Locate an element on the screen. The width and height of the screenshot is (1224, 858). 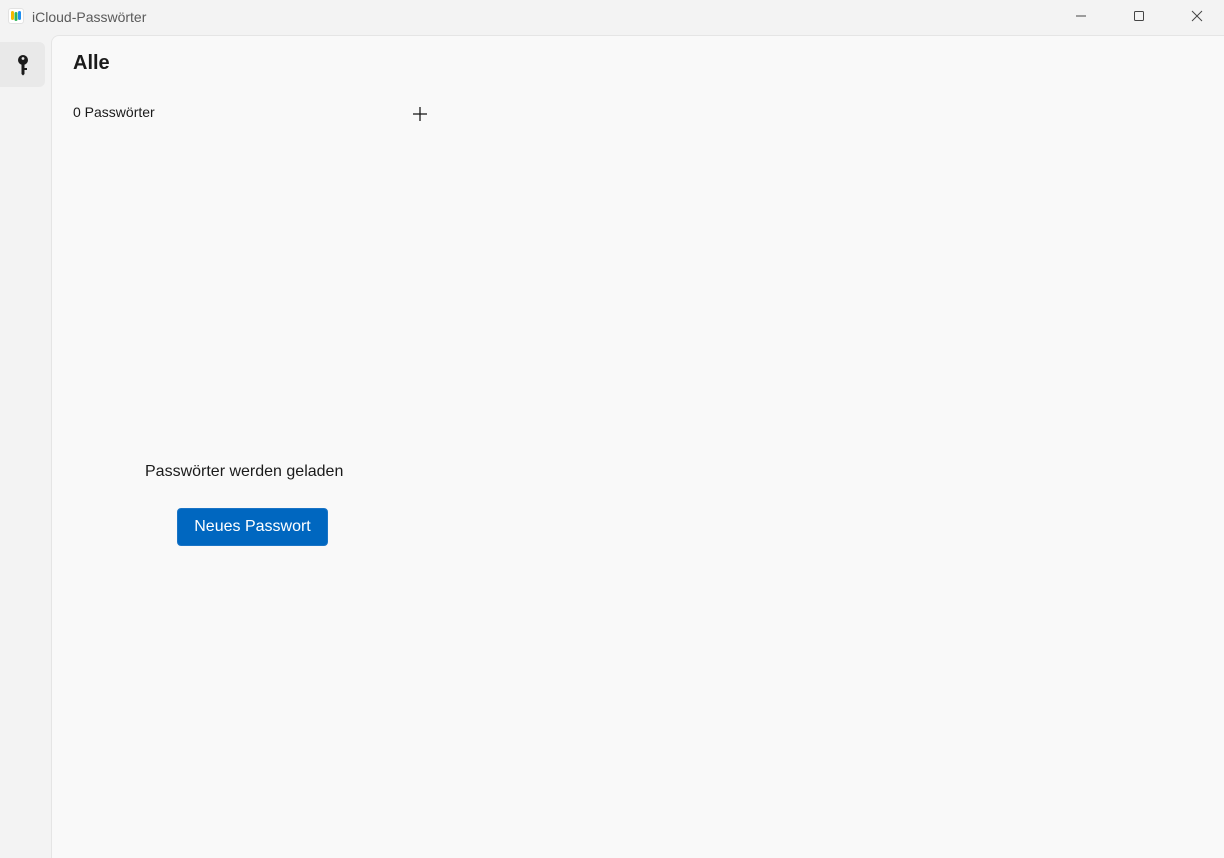
sidebar is located at coordinates (26, 446).